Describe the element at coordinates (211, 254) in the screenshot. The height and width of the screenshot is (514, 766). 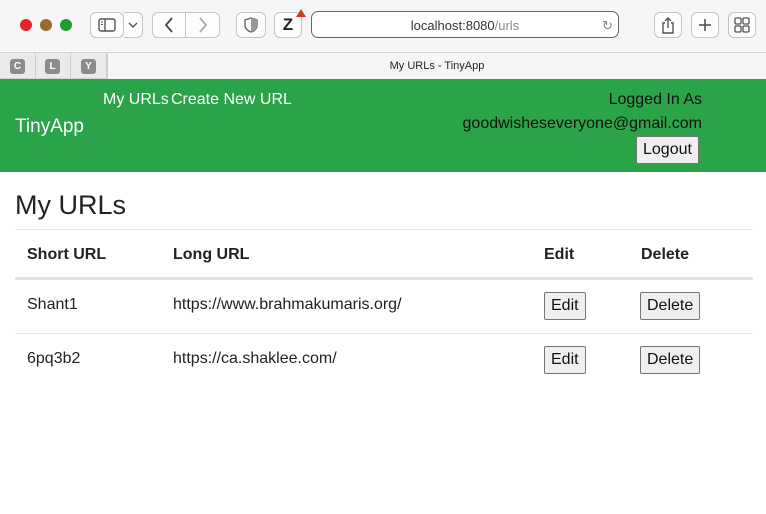
I see `column-header-long-url: Long URL` at that location.